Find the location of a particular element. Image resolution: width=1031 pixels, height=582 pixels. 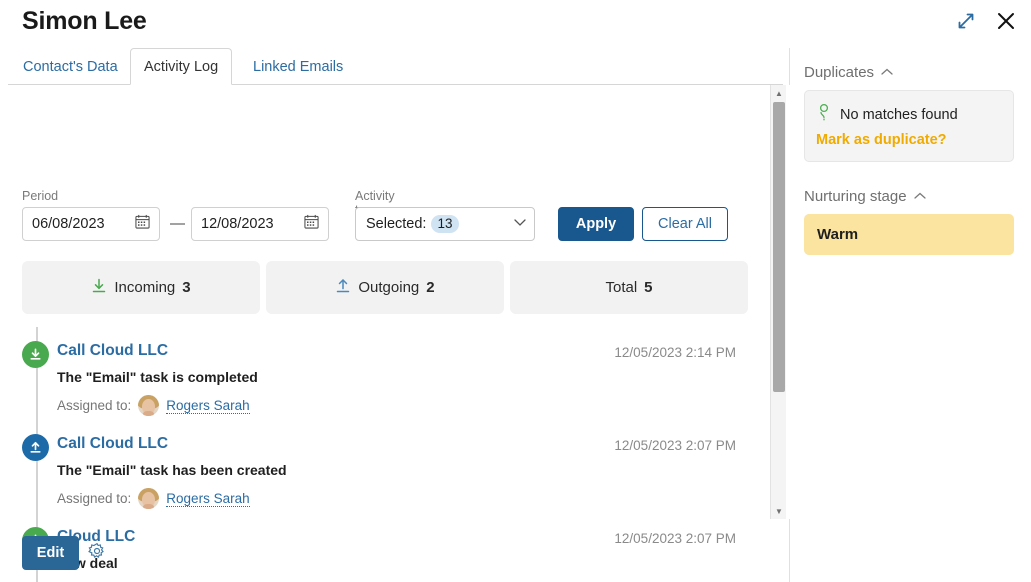

stat-label: Incoming is located at coordinates (145, 287).